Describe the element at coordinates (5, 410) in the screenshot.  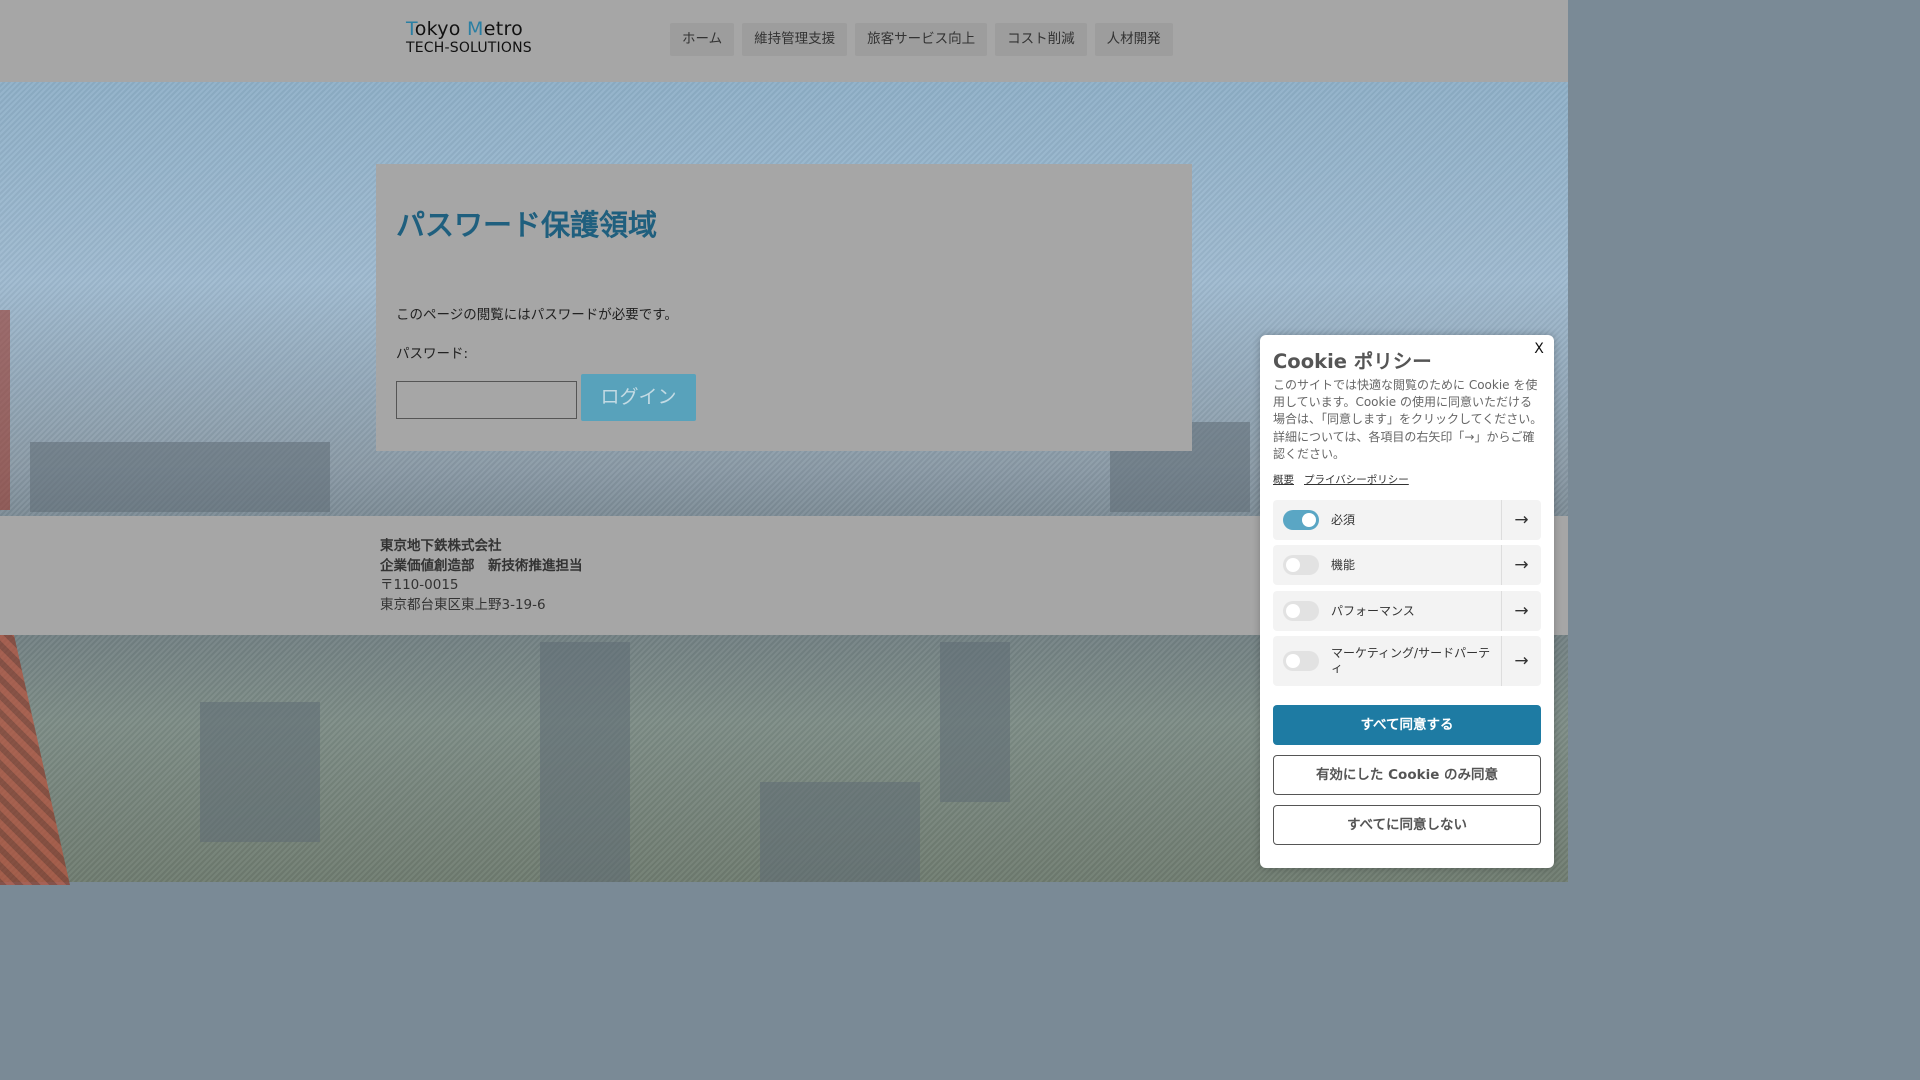
I see `tokyo-tower-graphic` at that location.